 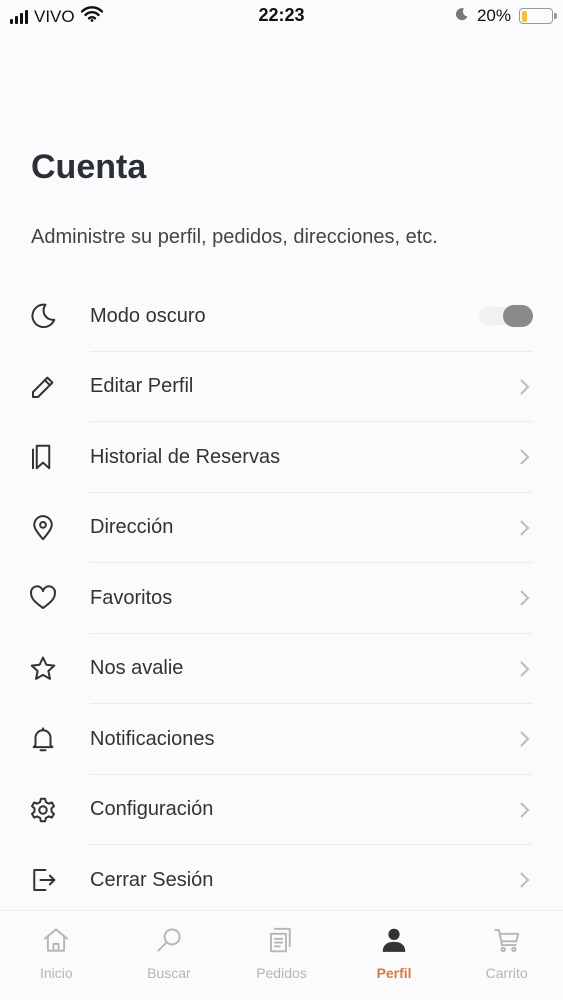 I want to click on search-icon, so click(x=169, y=942).